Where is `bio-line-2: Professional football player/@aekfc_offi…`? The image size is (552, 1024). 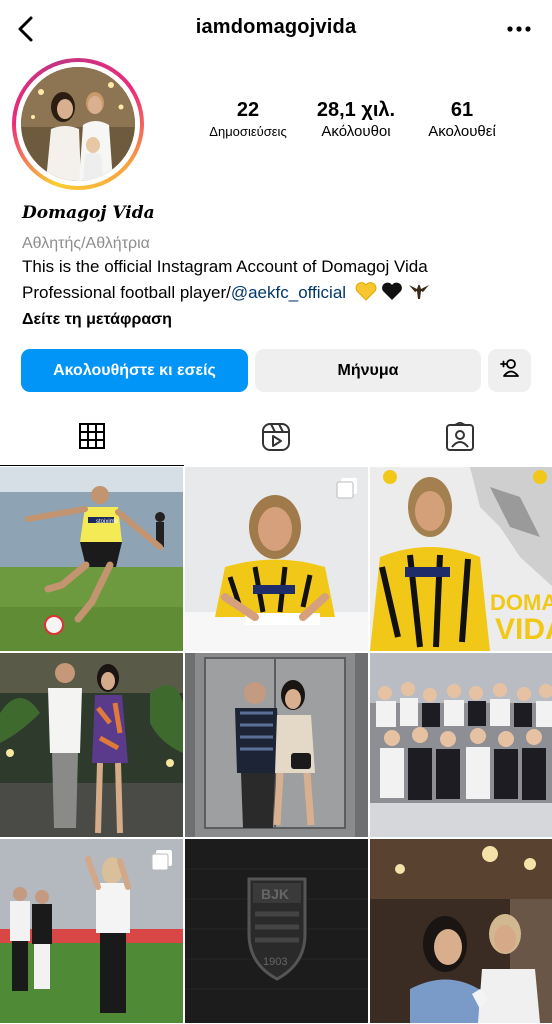
bio-line-2: Professional football player/@aekfc_offi… is located at coordinates (282, 293).